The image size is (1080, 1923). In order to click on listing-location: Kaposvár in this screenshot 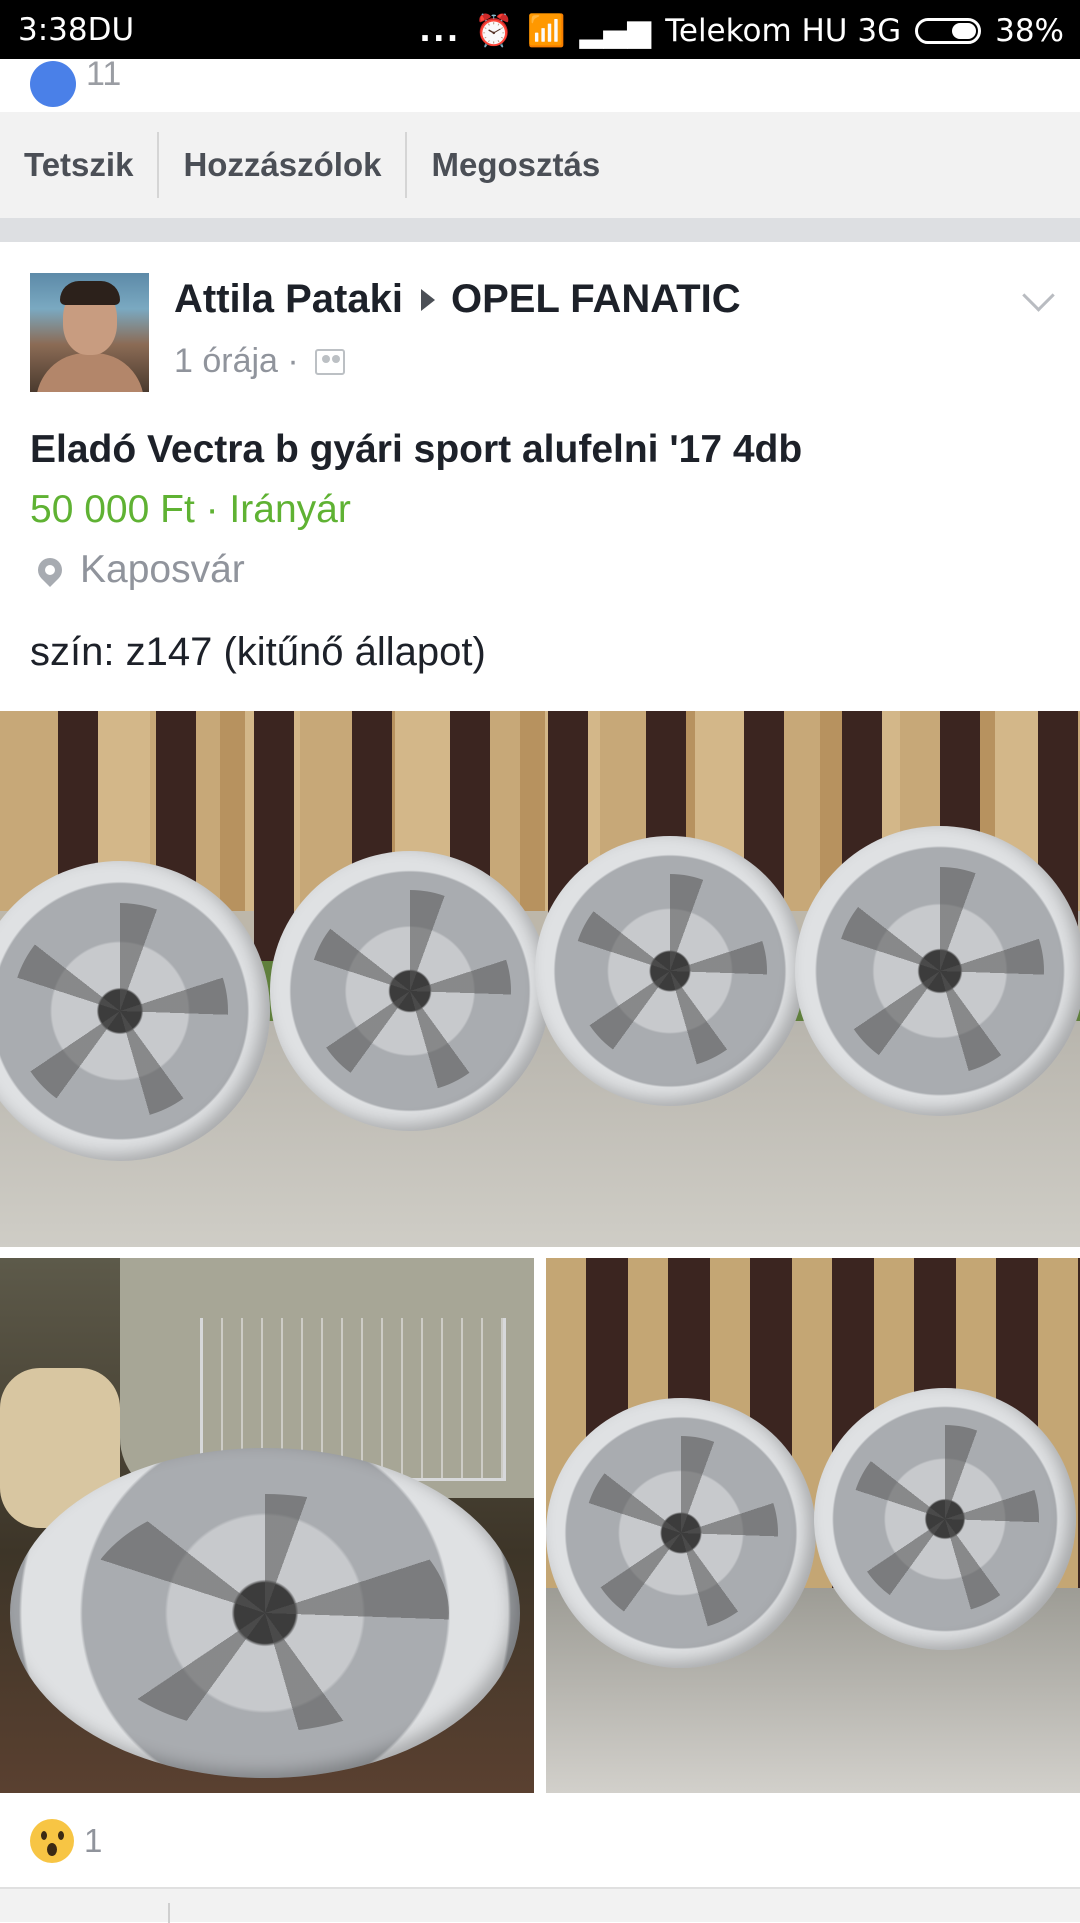, I will do `click(137, 570)`.